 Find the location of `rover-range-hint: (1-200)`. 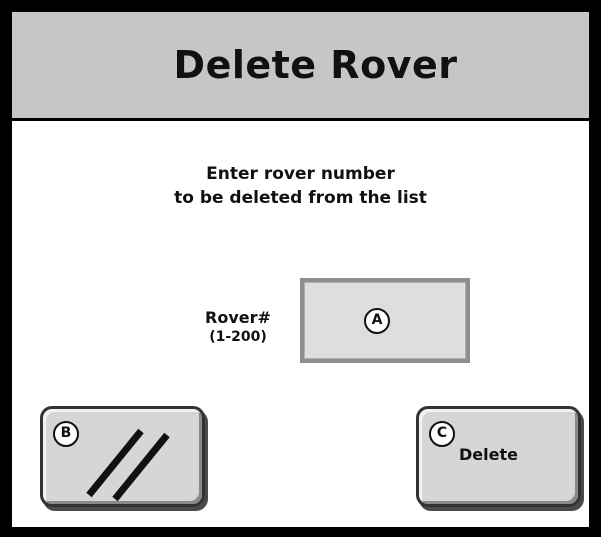

rover-range-hint: (1-200) is located at coordinates (238, 337).